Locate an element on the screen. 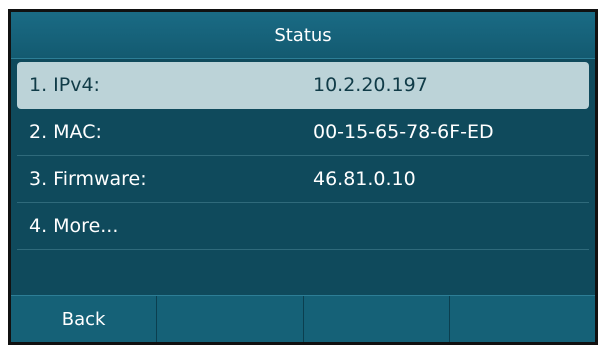  back-softkey: Back is located at coordinates (84, 319).